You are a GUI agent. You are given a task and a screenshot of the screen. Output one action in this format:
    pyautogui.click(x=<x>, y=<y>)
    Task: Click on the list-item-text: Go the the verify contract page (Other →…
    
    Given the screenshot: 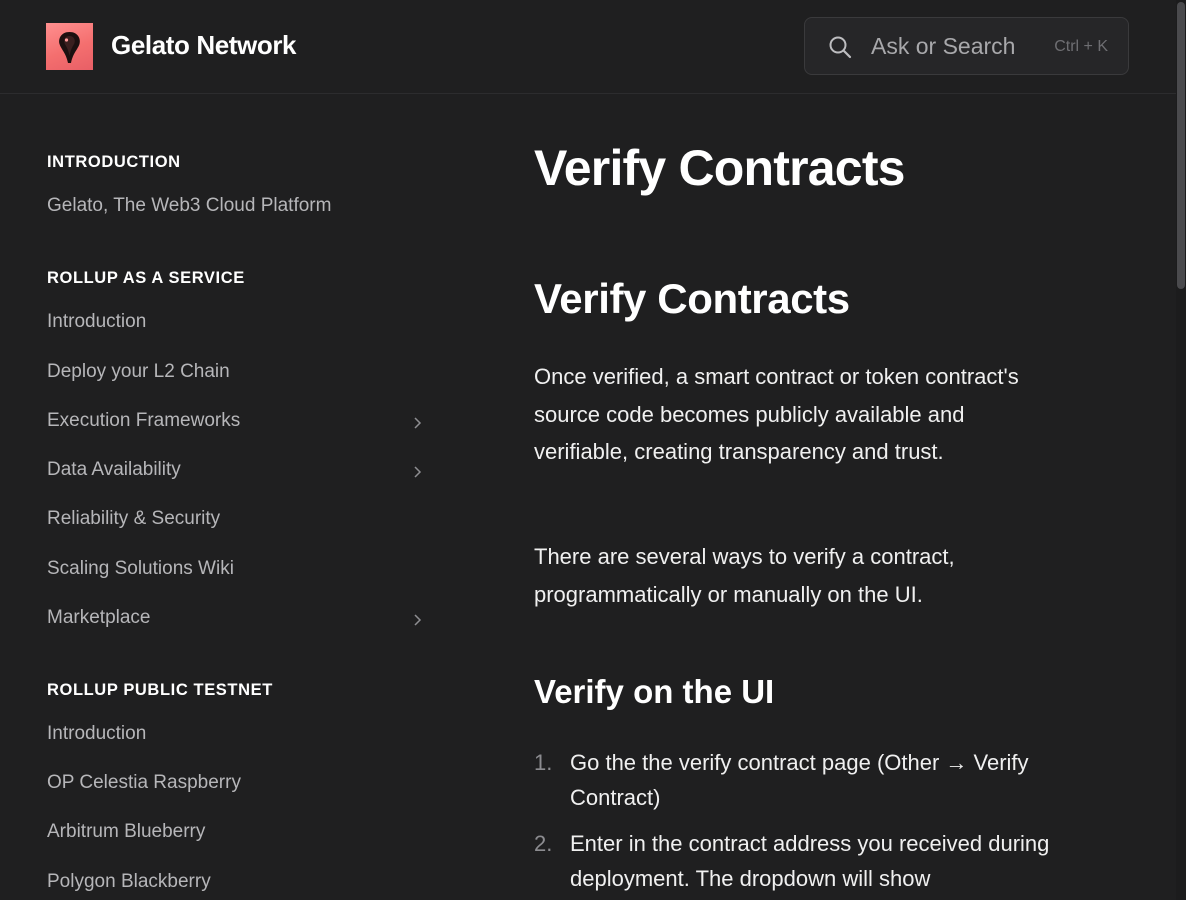 What is the action you would take?
    pyautogui.click(x=799, y=780)
    